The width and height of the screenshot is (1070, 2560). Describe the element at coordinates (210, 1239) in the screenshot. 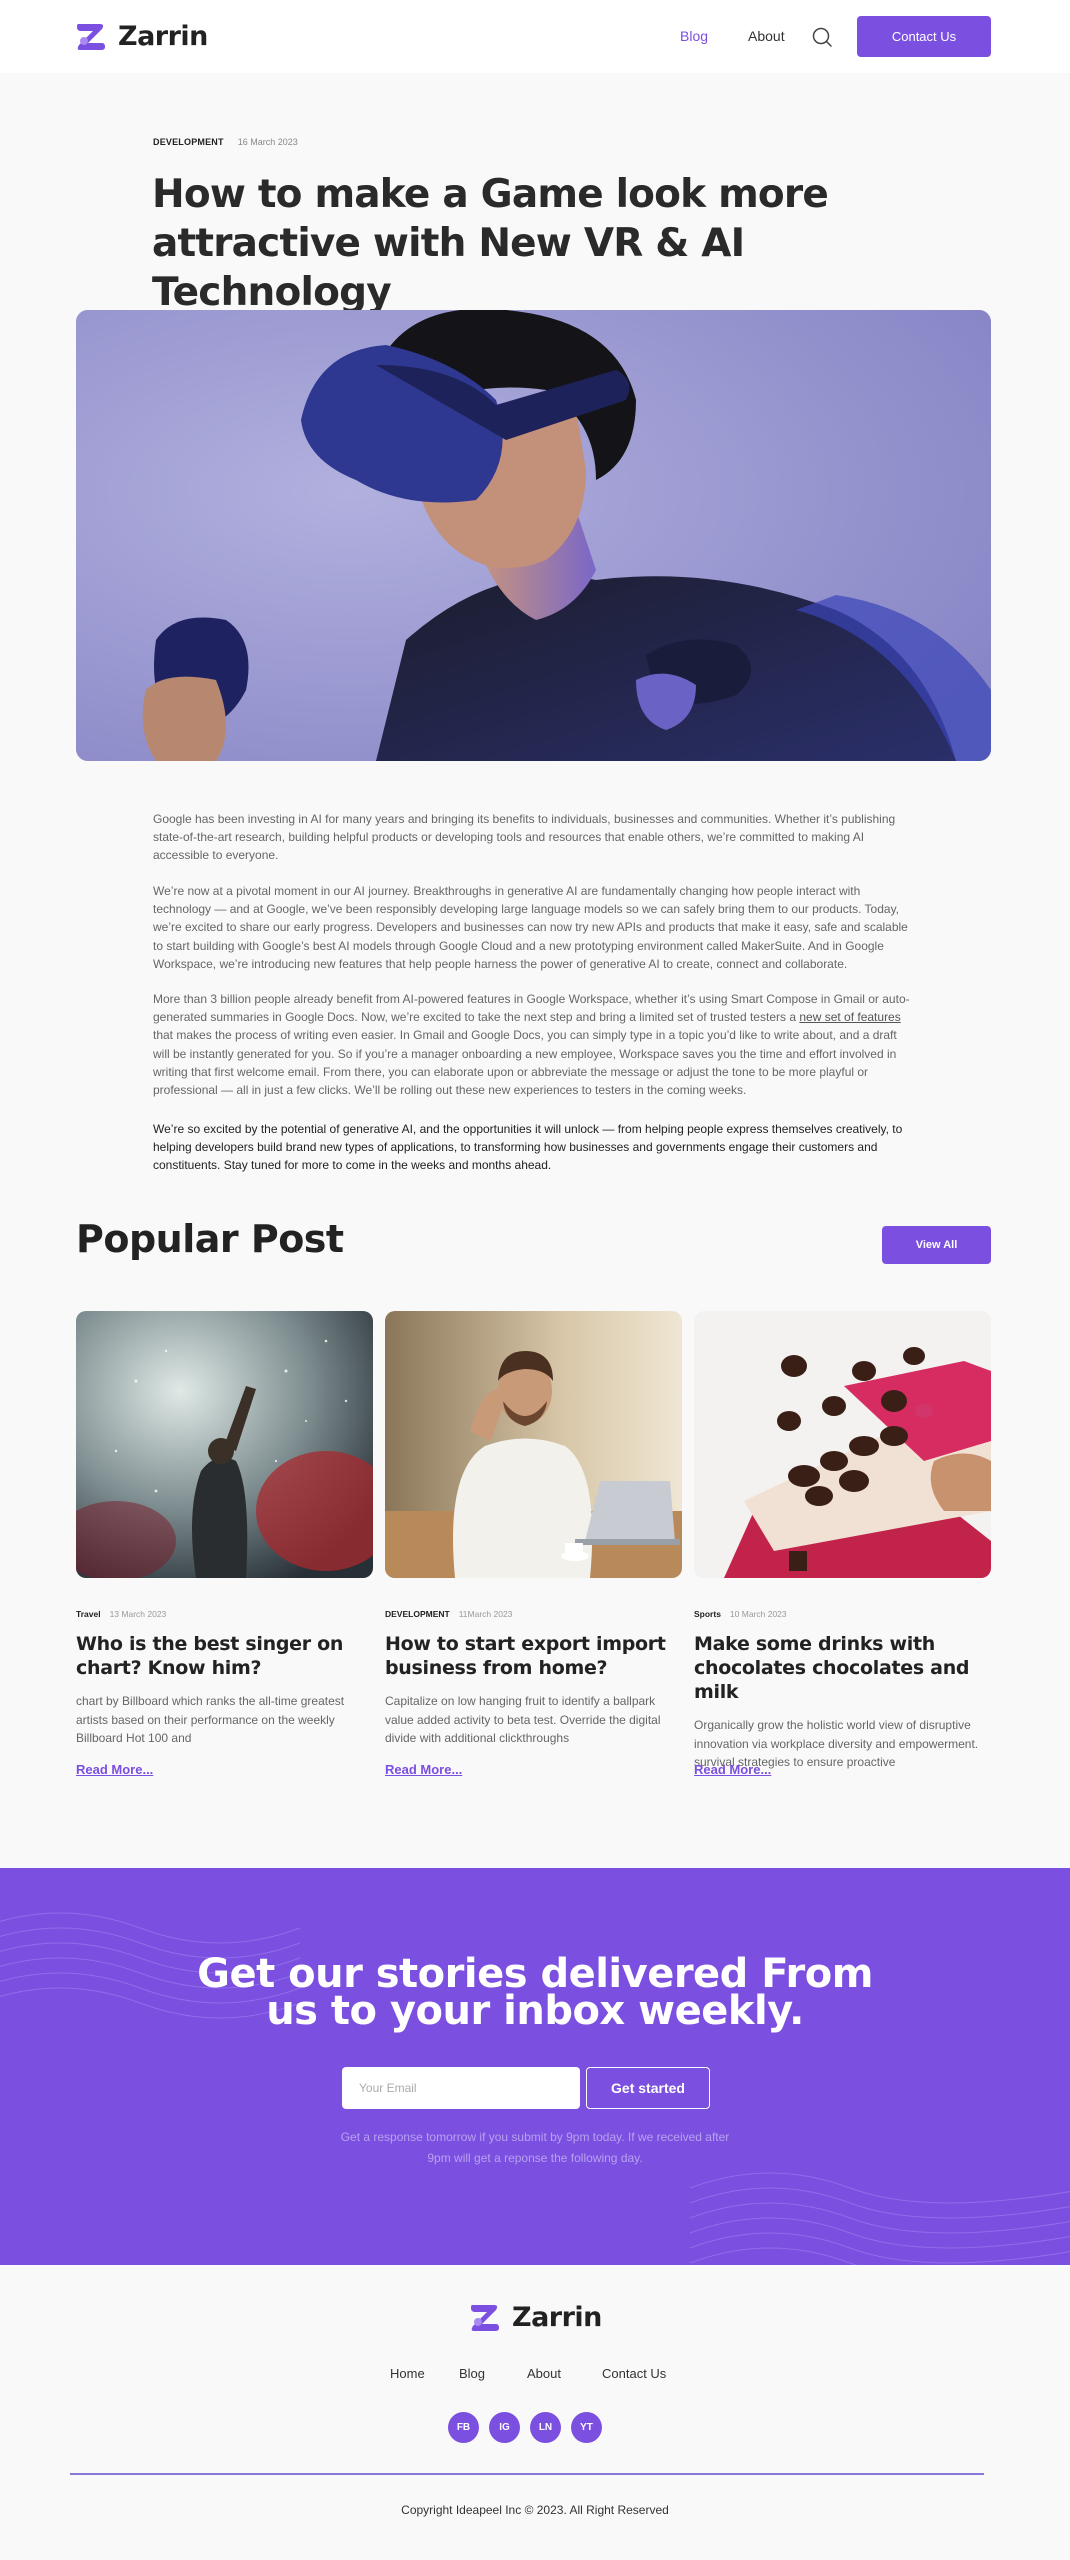

I see `popular-post-heading: Popular Post` at that location.